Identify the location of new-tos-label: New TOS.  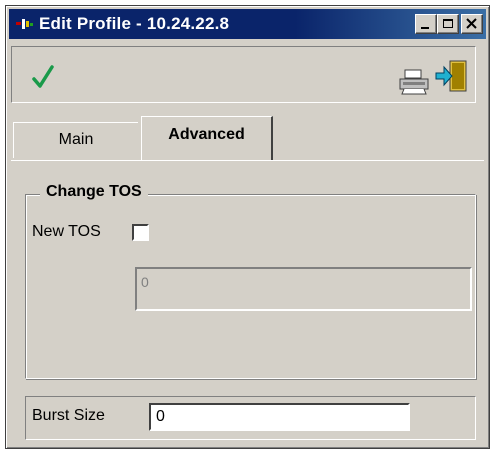
(66, 231).